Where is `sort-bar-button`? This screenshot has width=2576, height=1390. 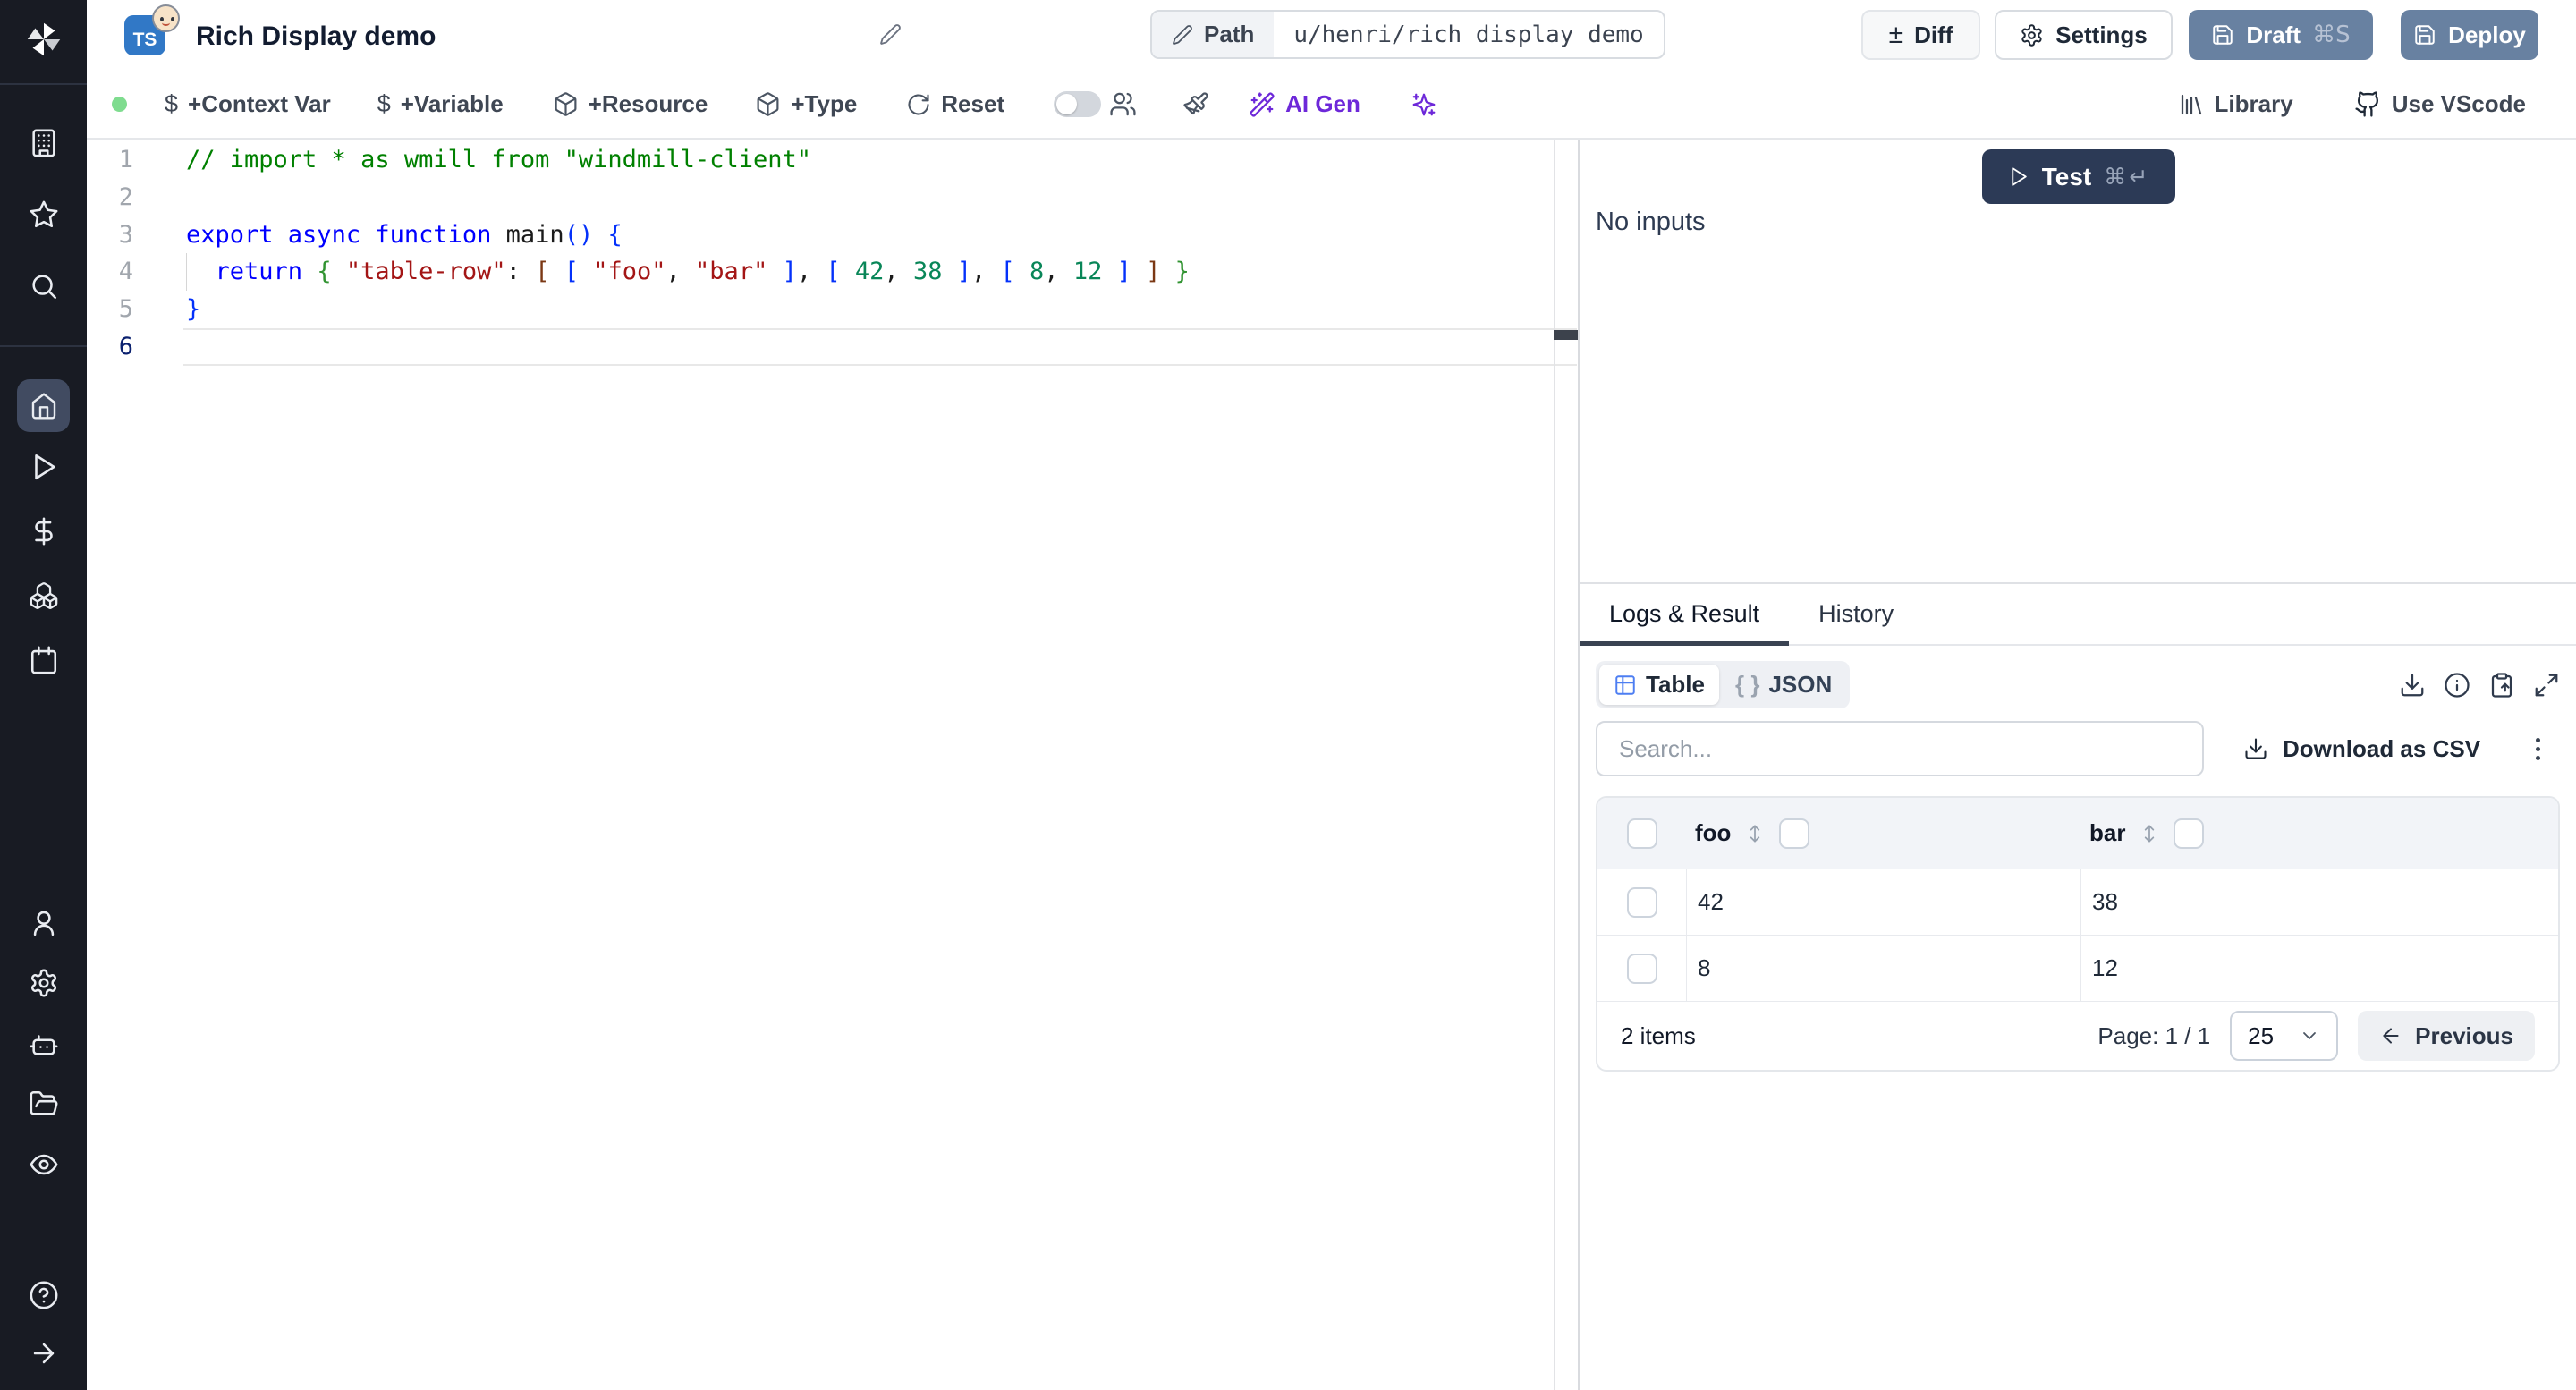
sort-bar-button is located at coordinates (2149, 833).